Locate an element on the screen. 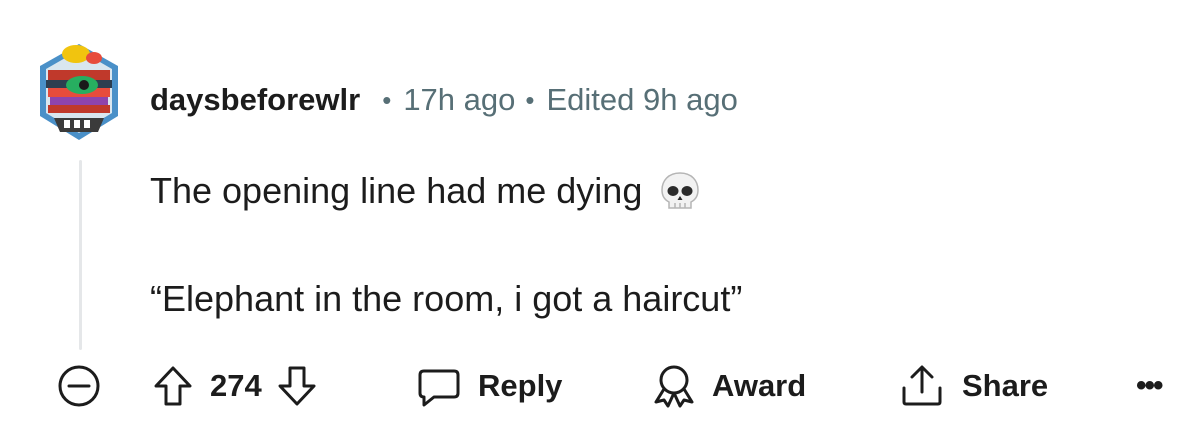  vote-count: 274 is located at coordinates (236, 385).